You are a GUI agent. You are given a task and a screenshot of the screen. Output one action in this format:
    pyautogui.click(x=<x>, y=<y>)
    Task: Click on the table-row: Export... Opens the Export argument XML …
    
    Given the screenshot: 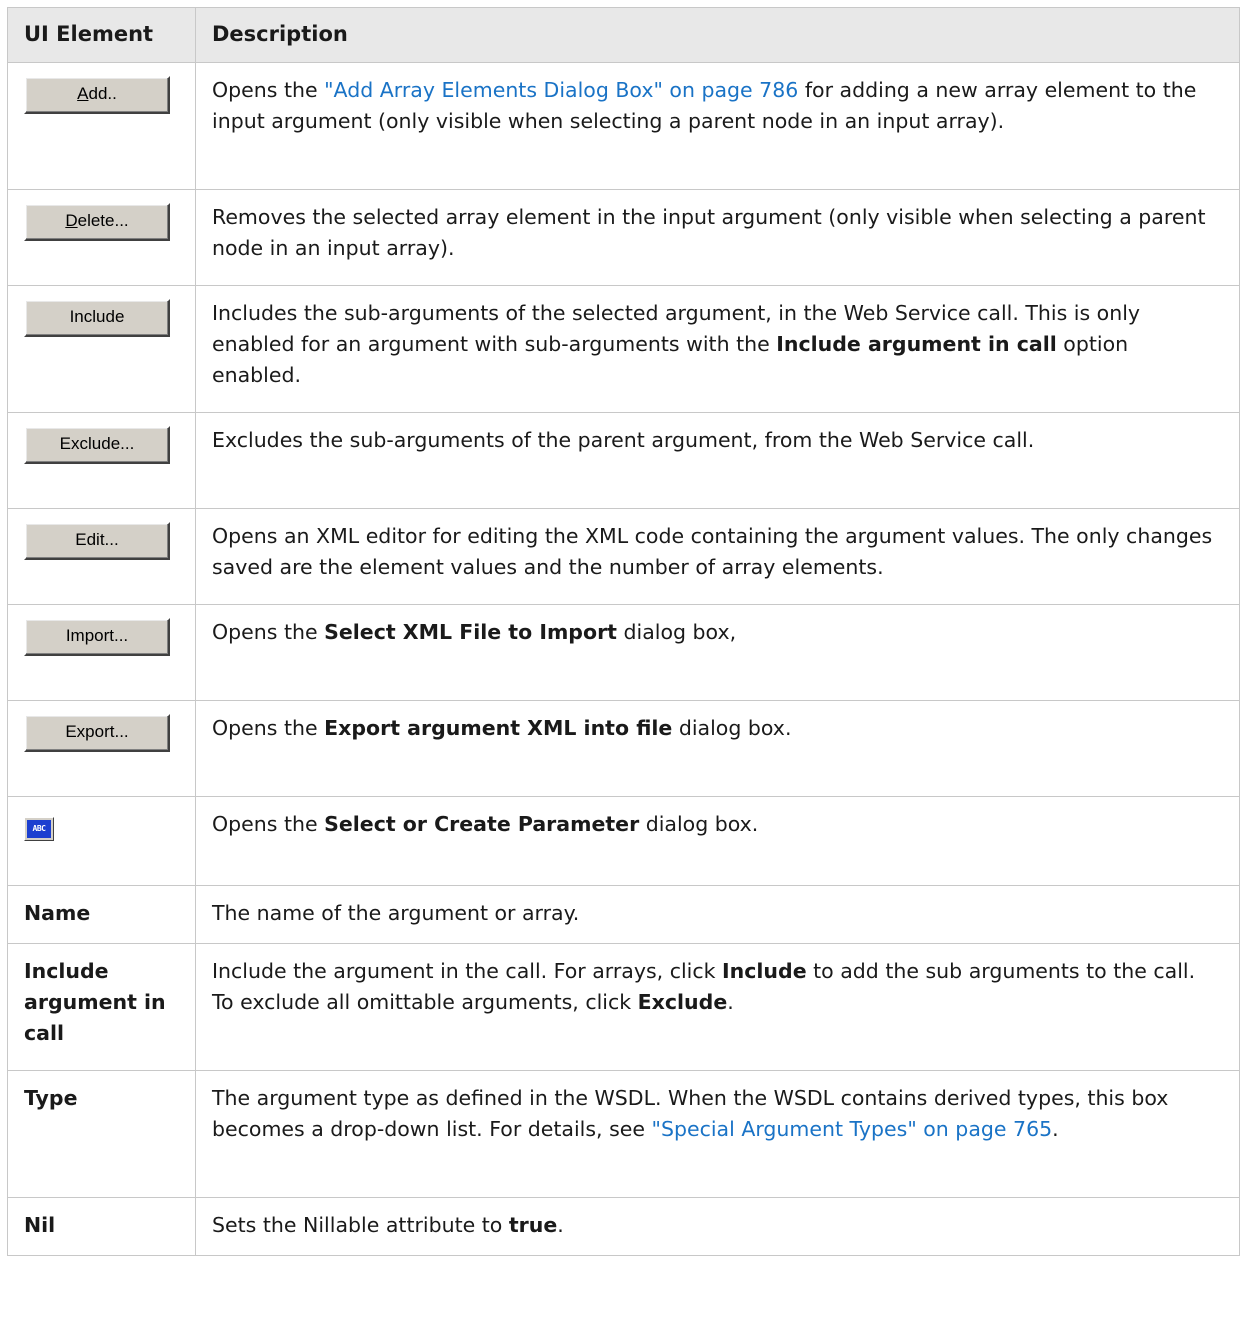 What is the action you would take?
    pyautogui.click(x=623, y=748)
    